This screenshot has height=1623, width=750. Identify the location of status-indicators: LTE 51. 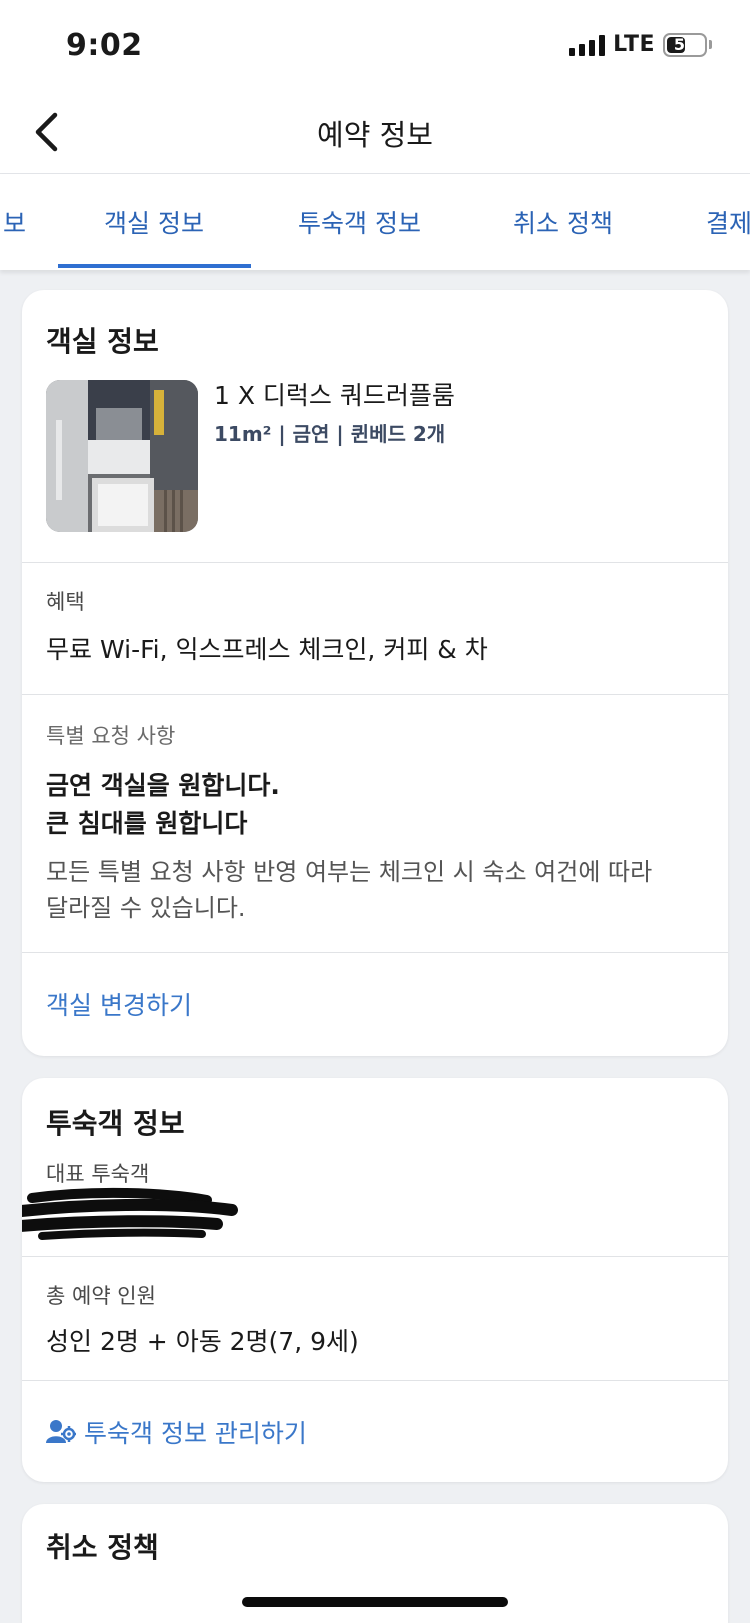
(640, 44).